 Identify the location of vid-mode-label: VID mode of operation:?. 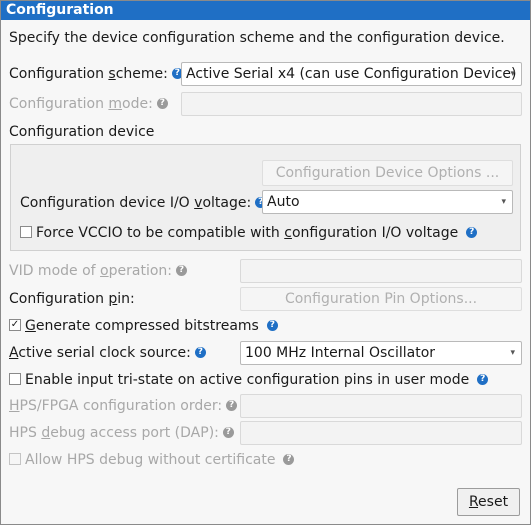
(98, 271).